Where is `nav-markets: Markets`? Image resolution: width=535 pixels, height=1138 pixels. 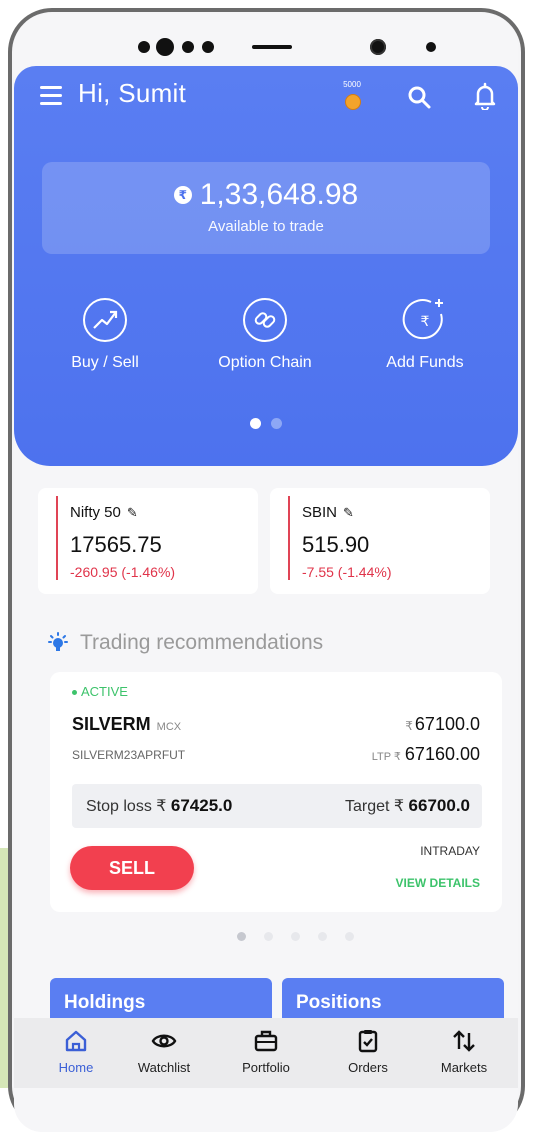 nav-markets: Markets is located at coordinates (464, 1051).